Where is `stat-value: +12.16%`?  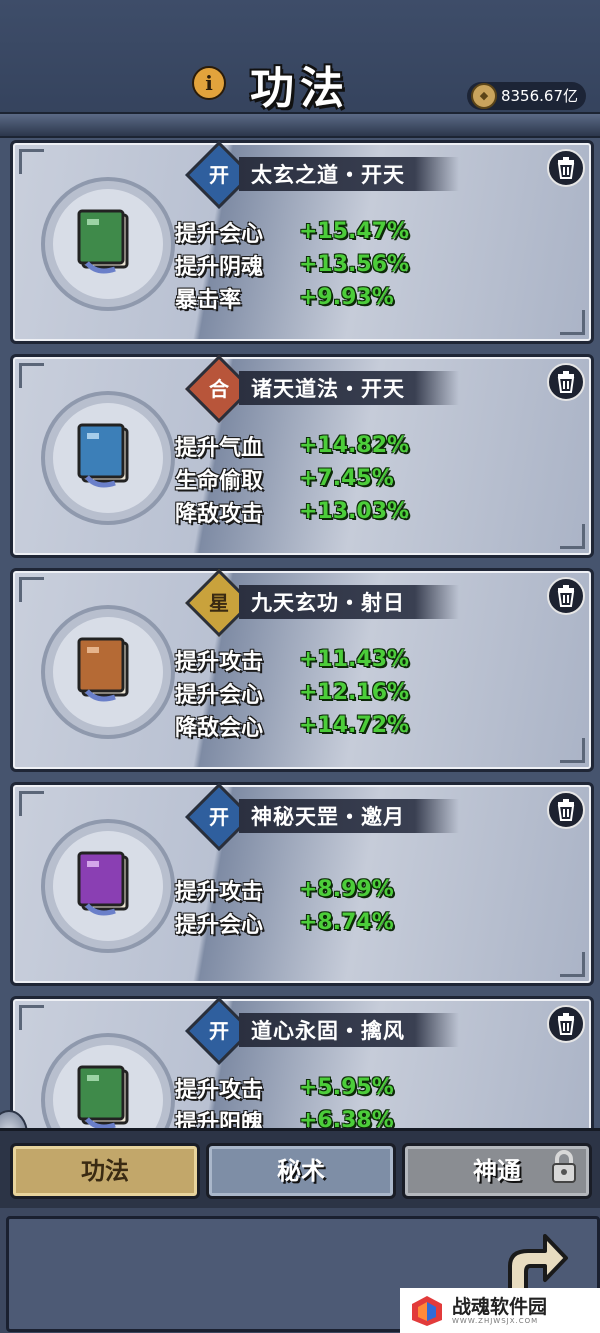
stat-value: +12.16% is located at coordinates (354, 692).